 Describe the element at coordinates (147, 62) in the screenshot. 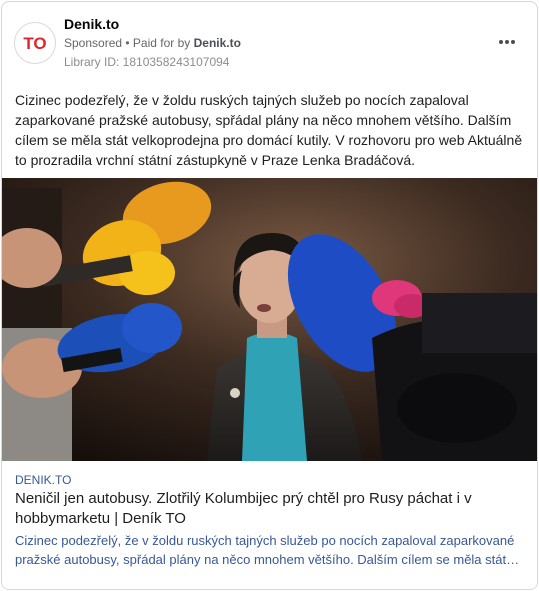

I see `library-id: Library ID: 1810358243107094` at that location.